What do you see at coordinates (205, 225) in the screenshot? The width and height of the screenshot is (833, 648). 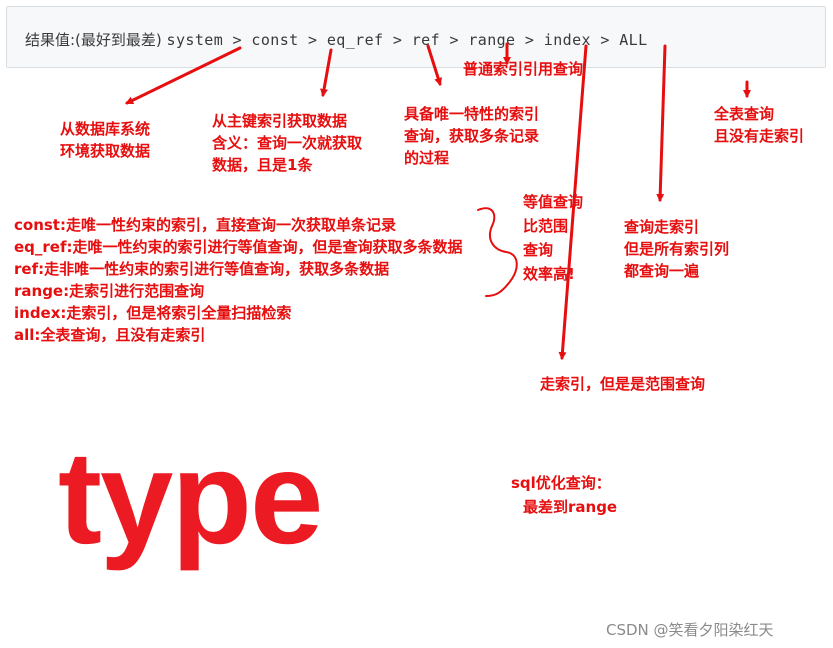 I see `legend-item: const:走唯一性约束的索引，直接查询一次获取单条记录` at bounding box center [205, 225].